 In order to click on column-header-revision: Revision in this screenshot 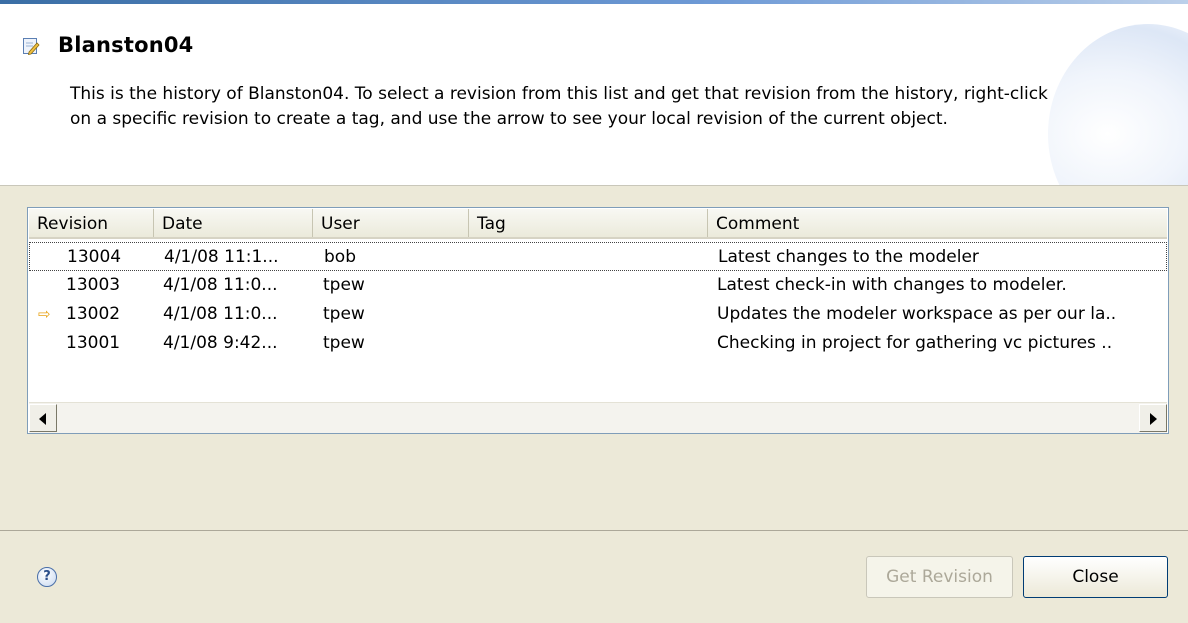, I will do `click(91, 223)`.